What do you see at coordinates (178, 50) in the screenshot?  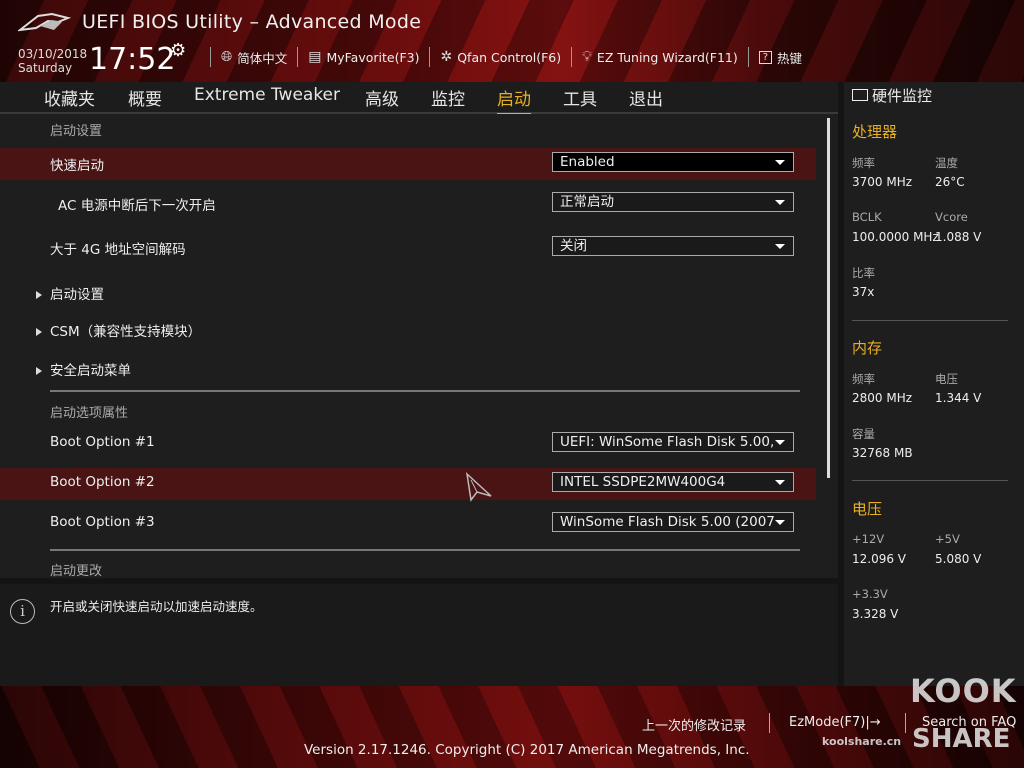 I see `gear-icon: ⚙` at bounding box center [178, 50].